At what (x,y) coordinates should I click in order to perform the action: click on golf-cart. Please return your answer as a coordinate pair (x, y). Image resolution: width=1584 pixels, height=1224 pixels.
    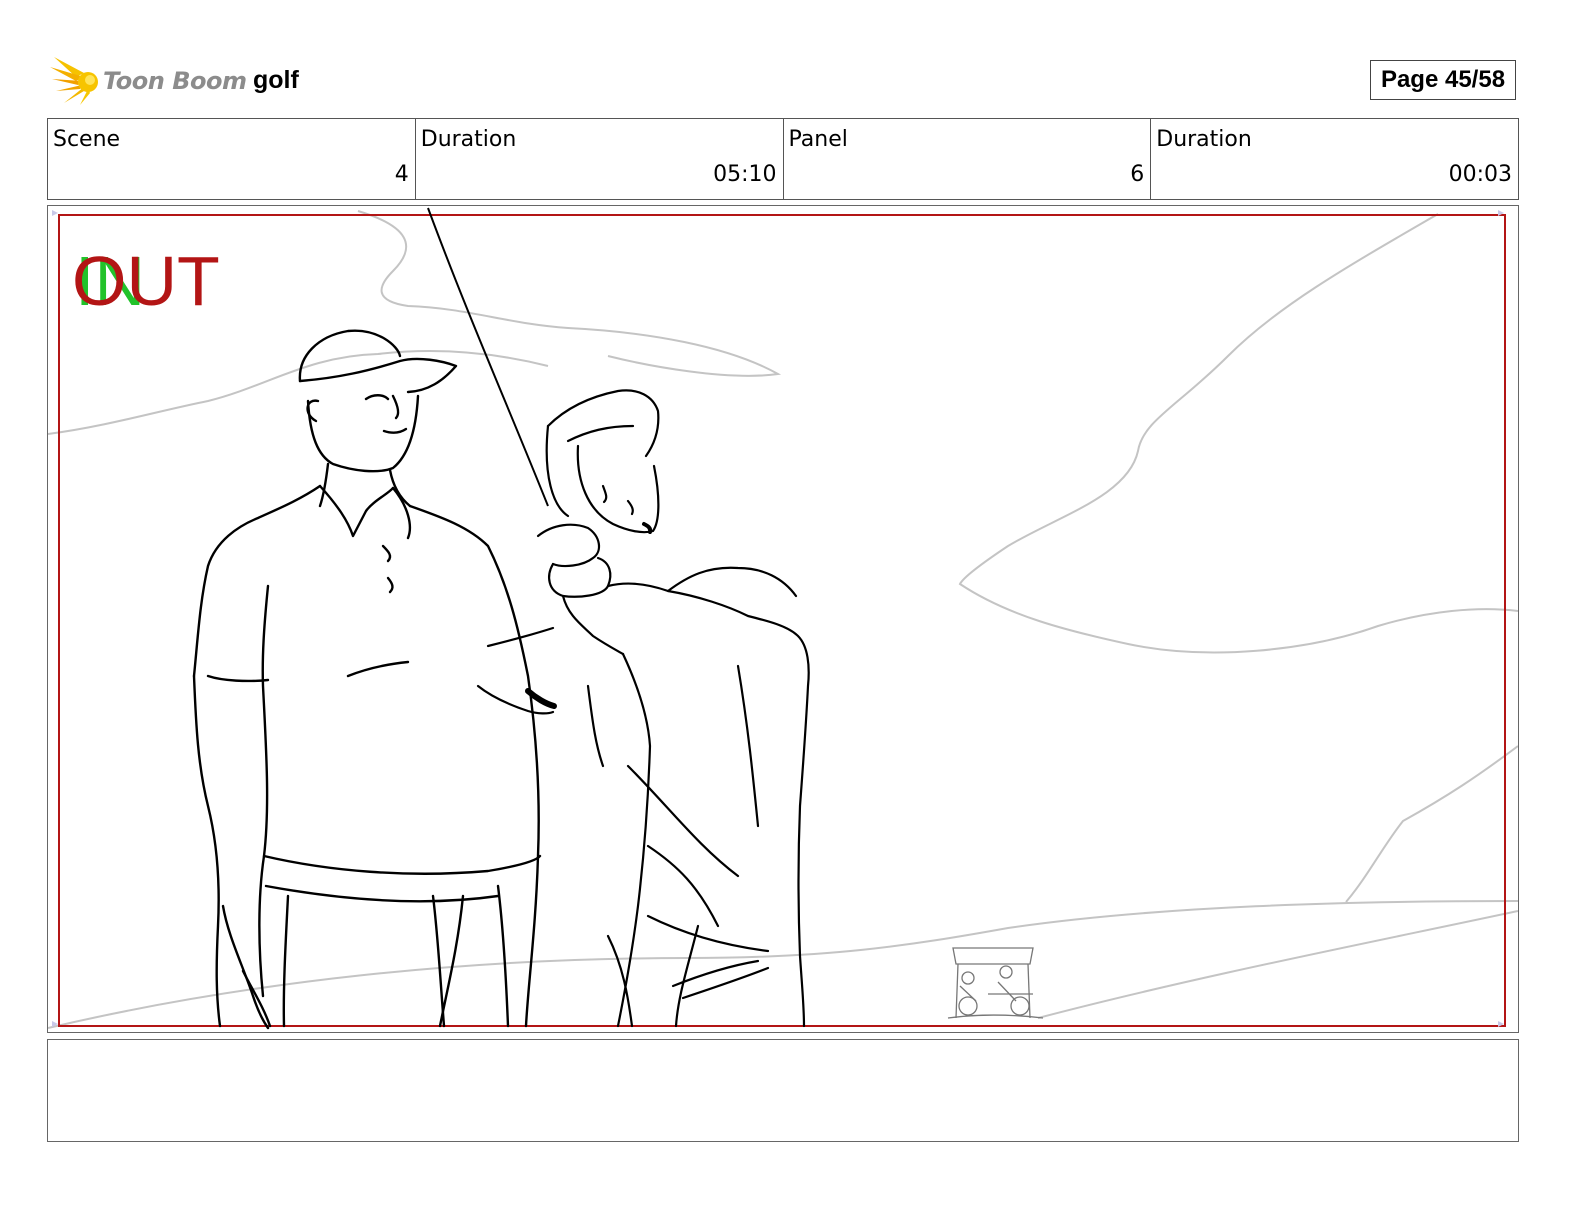
    Looking at the image, I should click on (995, 983).